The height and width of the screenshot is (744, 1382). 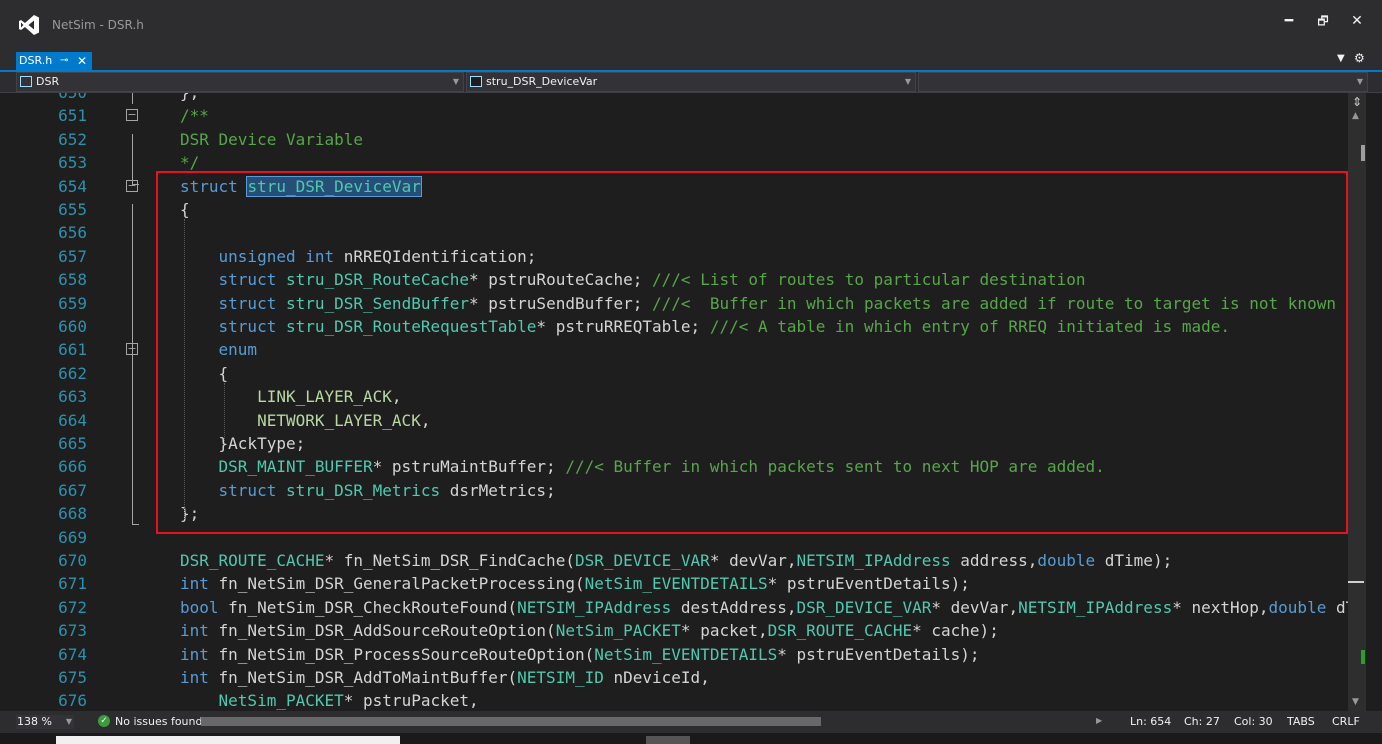 I want to click on indent-mode-status: TABS, so click(x=1301, y=721).